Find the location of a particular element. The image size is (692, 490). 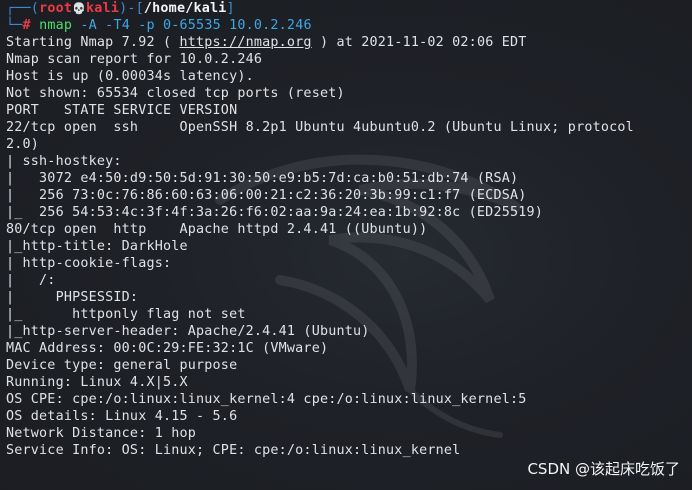

prompt-frame-right: ] is located at coordinates (230, 8).